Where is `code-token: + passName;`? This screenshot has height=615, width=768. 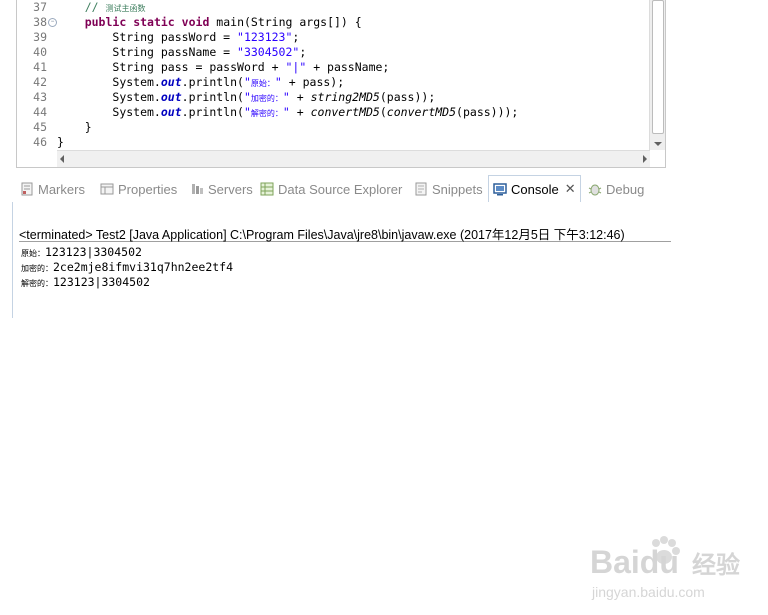
code-token: + passName; is located at coordinates (348, 67).